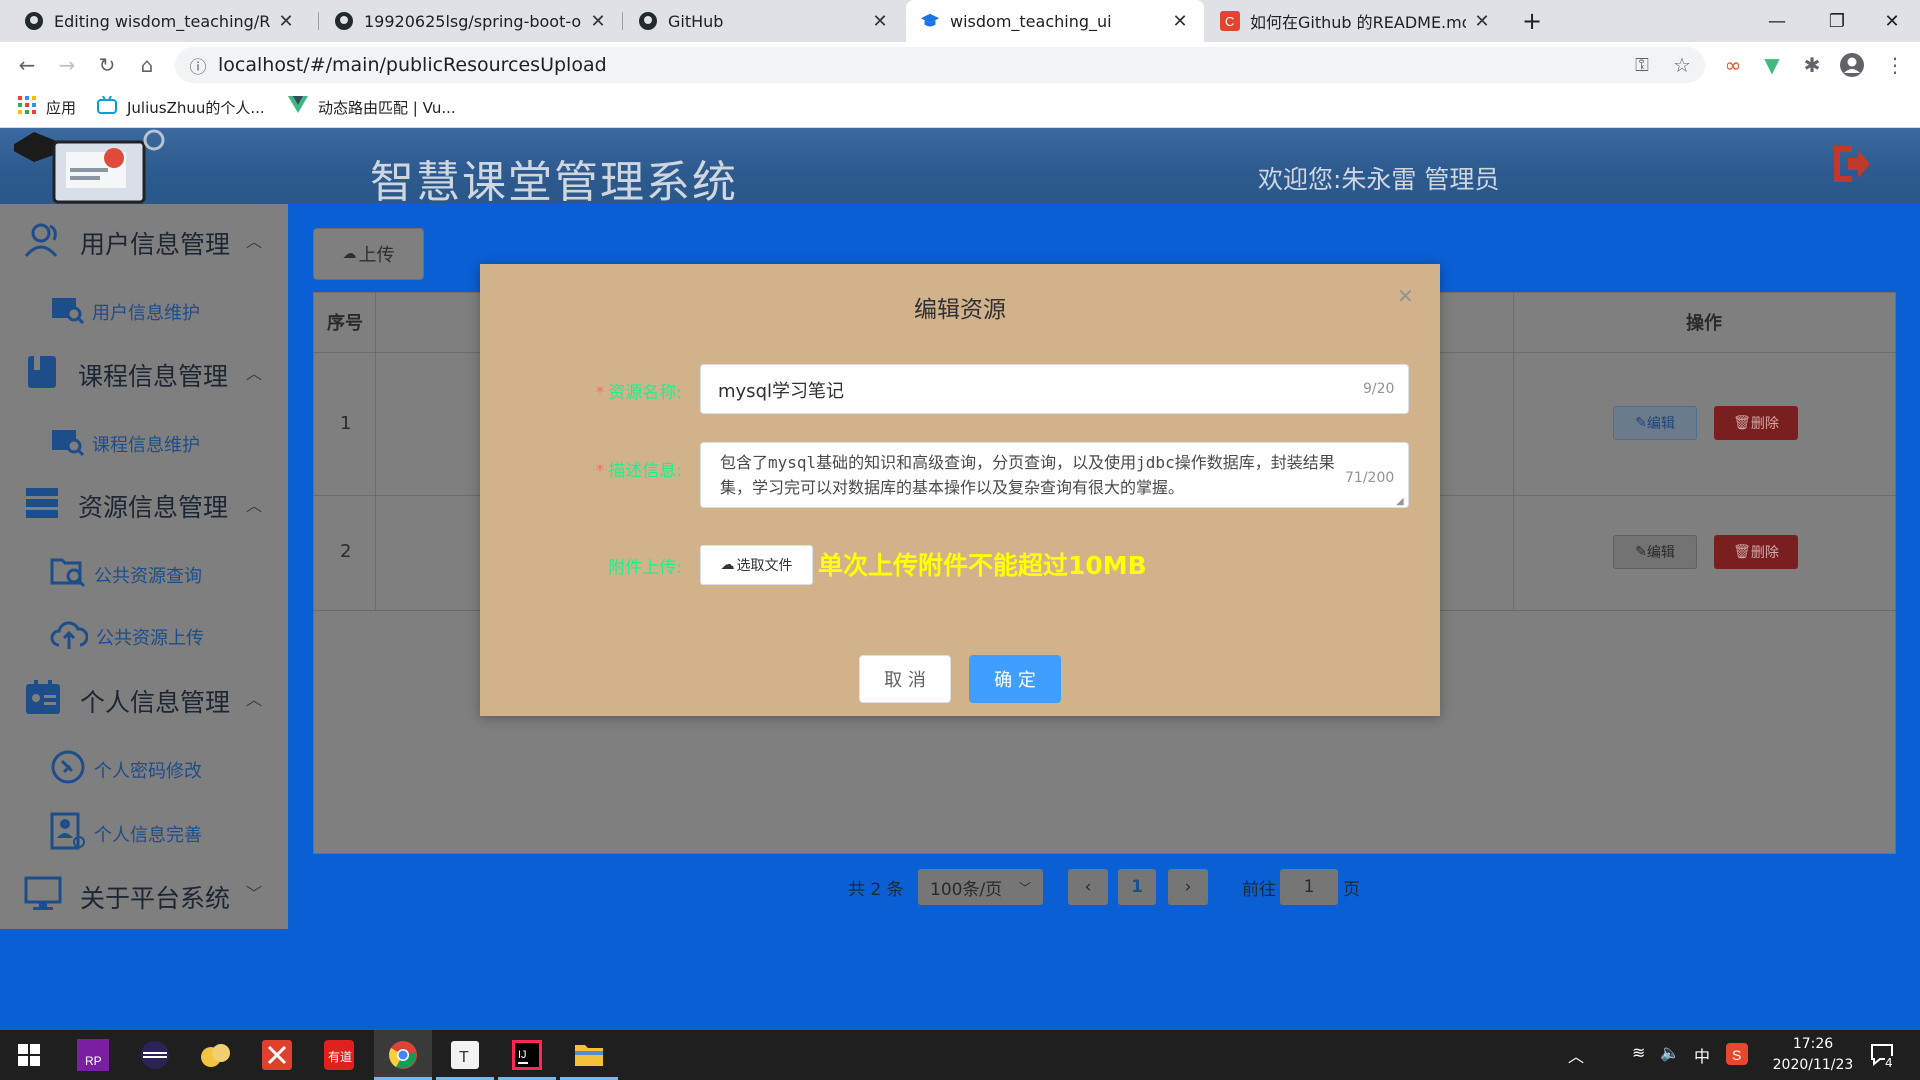 This screenshot has width=1920, height=1080. What do you see at coordinates (43, 243) in the screenshot?
I see `users-icon` at bounding box center [43, 243].